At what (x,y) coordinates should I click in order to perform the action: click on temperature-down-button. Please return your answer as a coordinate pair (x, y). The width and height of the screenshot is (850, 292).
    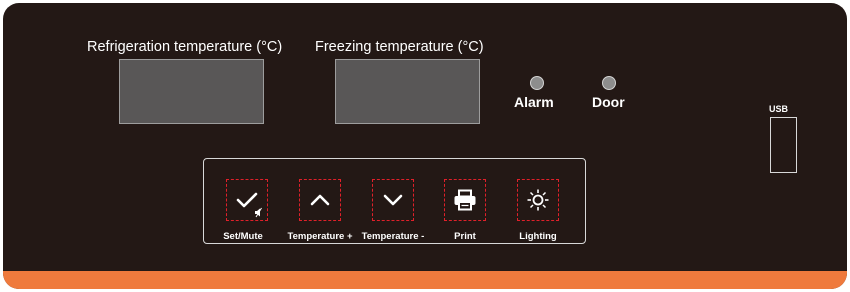
    Looking at the image, I should click on (393, 200).